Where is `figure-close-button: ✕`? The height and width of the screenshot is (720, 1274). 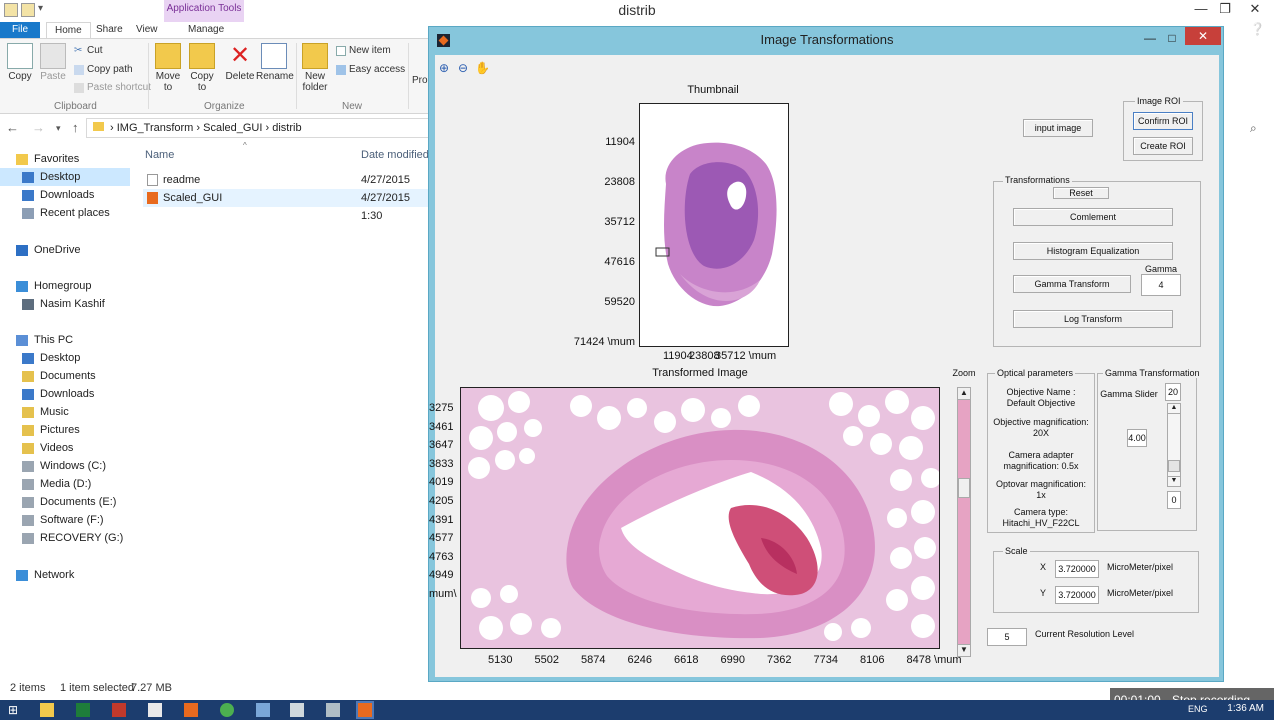
figure-close-button: ✕ is located at coordinates (1203, 36).